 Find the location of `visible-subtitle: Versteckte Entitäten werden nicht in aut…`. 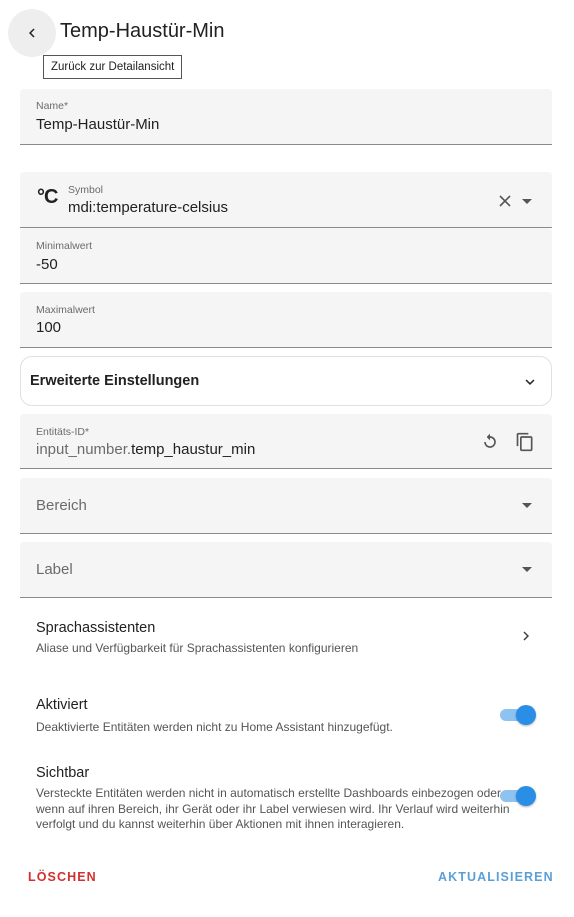

visible-subtitle: Versteckte Entitäten werden nicht in aut… is located at coordinates (273, 808).